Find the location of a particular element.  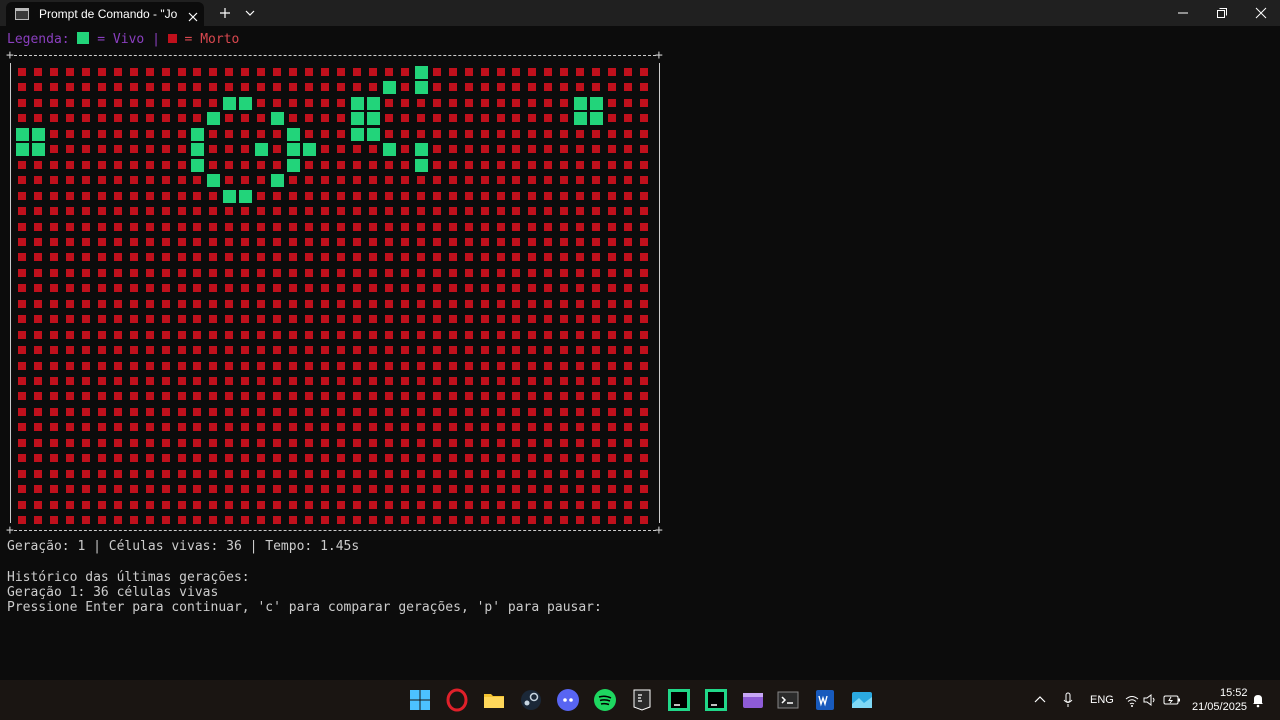

windows-start-icon is located at coordinates (420, 700).